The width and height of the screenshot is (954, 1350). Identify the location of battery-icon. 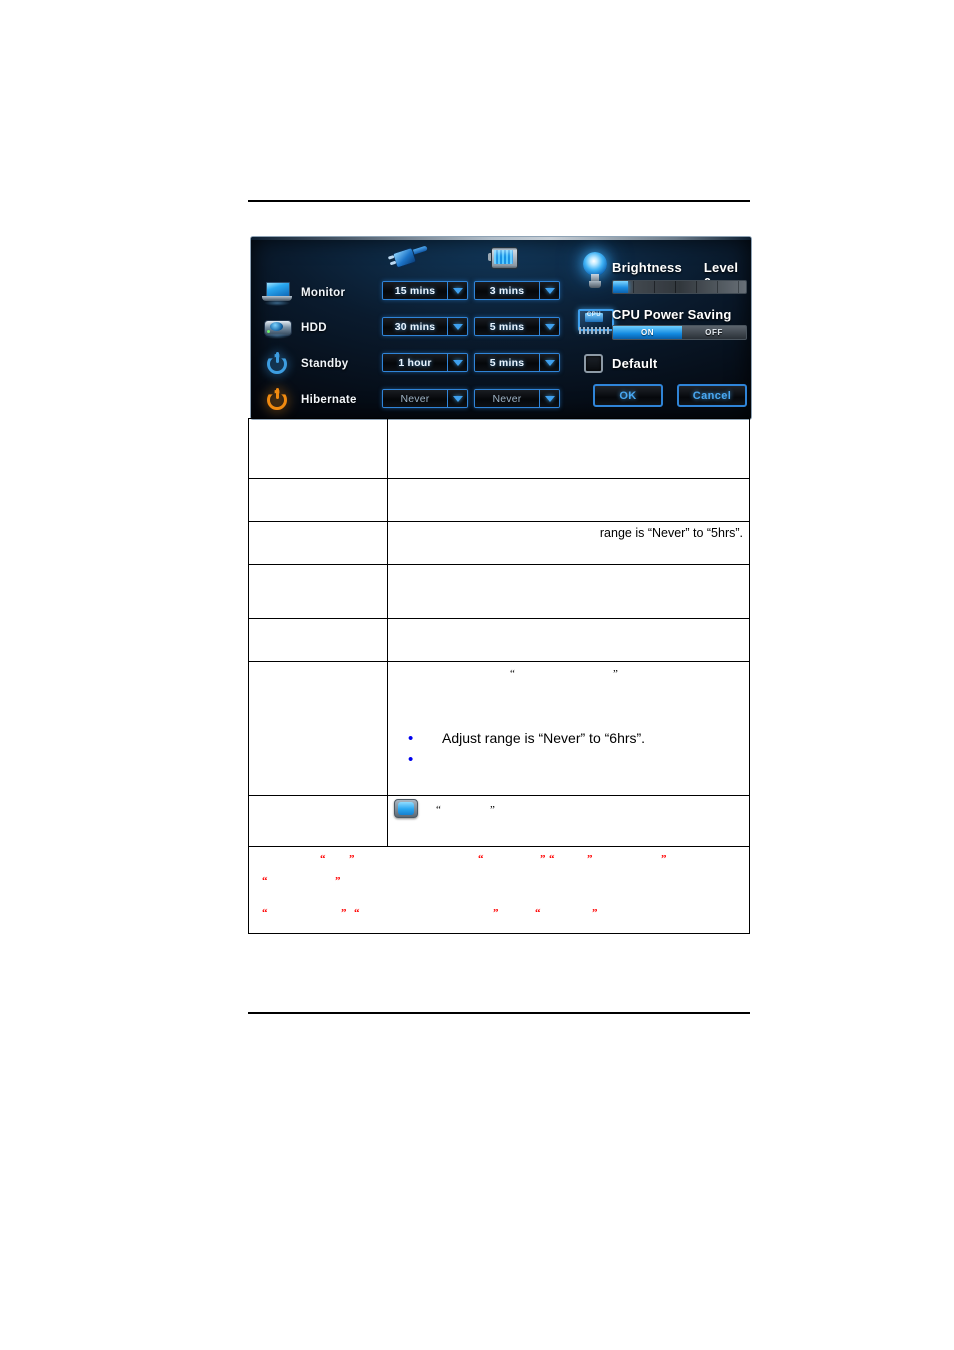
(502, 257).